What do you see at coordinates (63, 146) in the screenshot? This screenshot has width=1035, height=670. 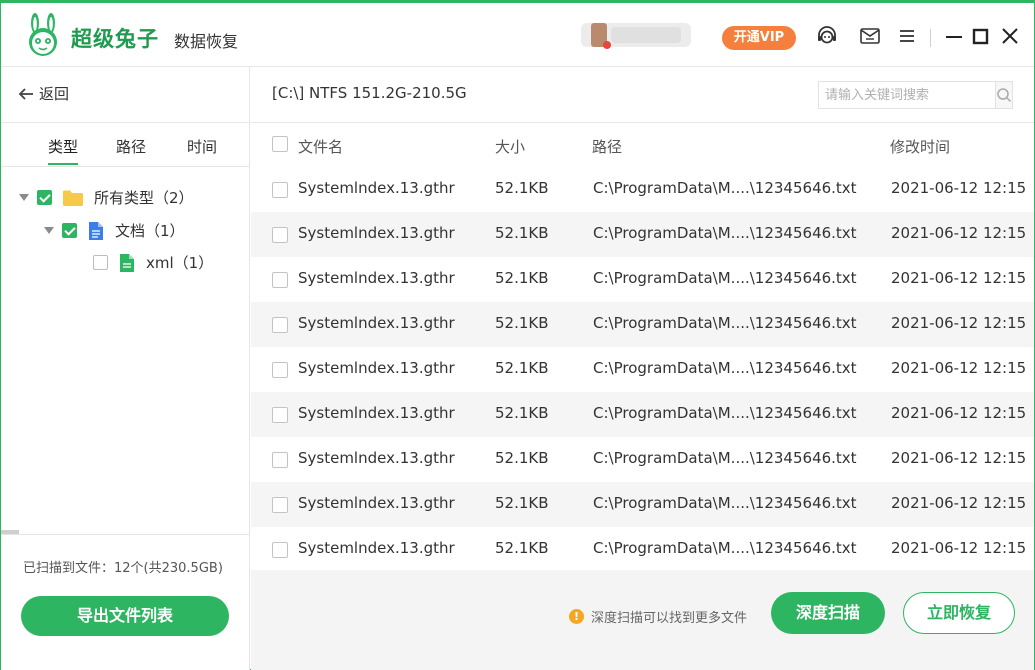 I see `tab-type: 类型` at bounding box center [63, 146].